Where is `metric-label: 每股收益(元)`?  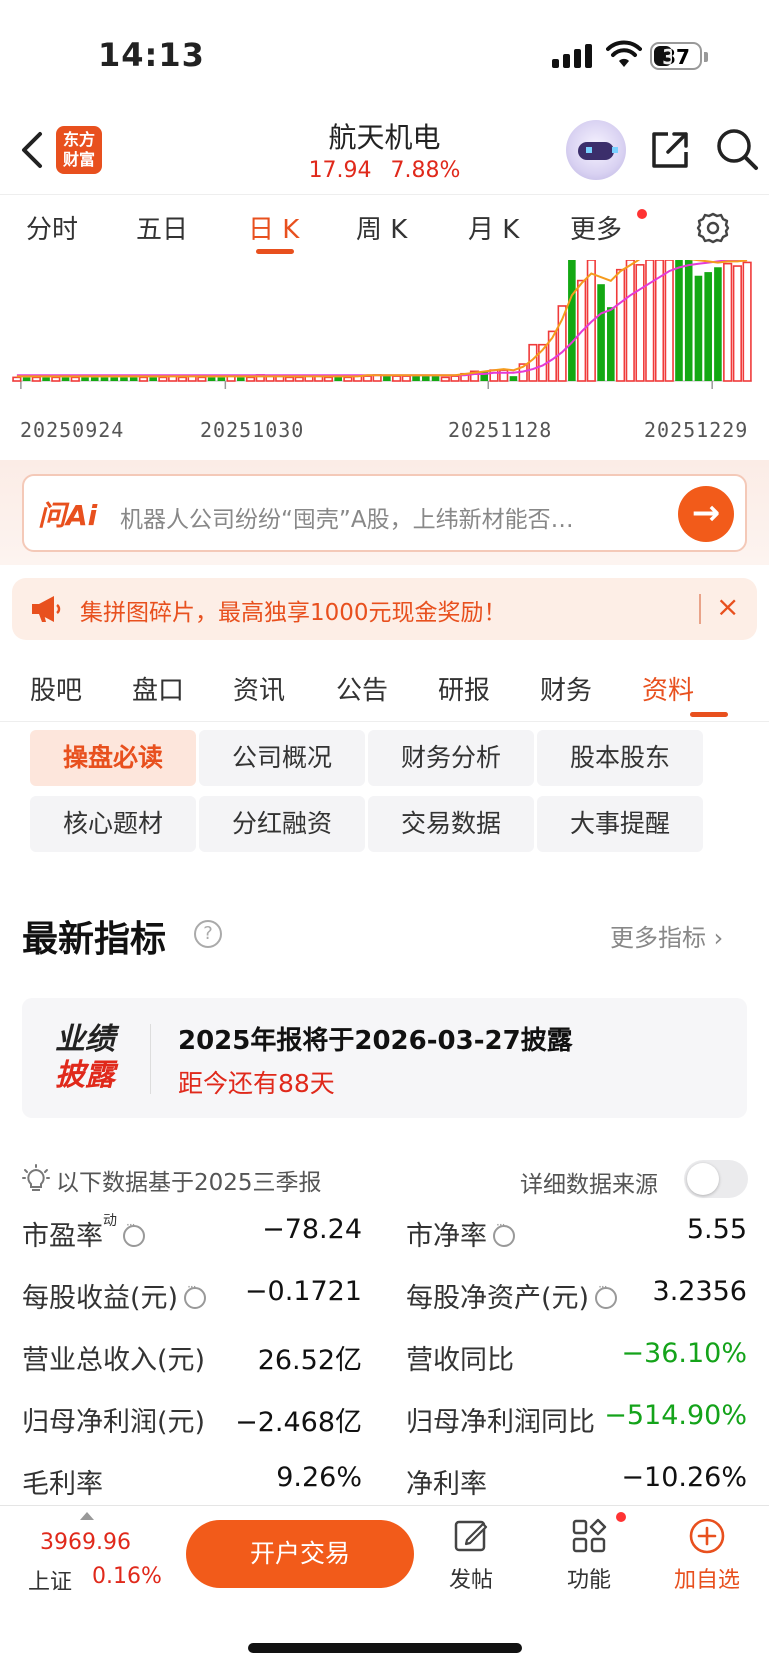 metric-label: 每股收益(元) is located at coordinates (114, 1295).